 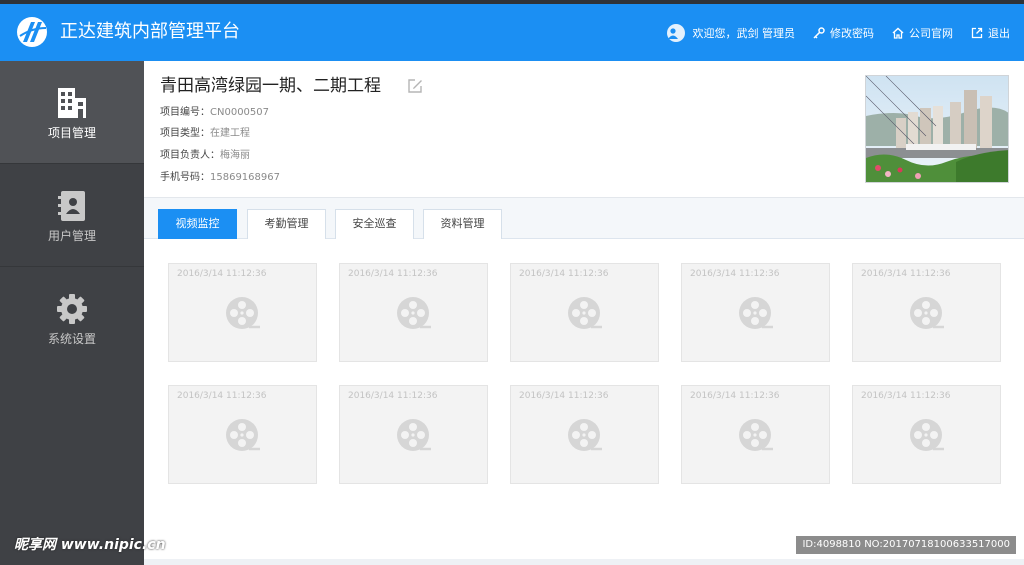 What do you see at coordinates (937, 129) in the screenshot?
I see `project-photo` at bounding box center [937, 129].